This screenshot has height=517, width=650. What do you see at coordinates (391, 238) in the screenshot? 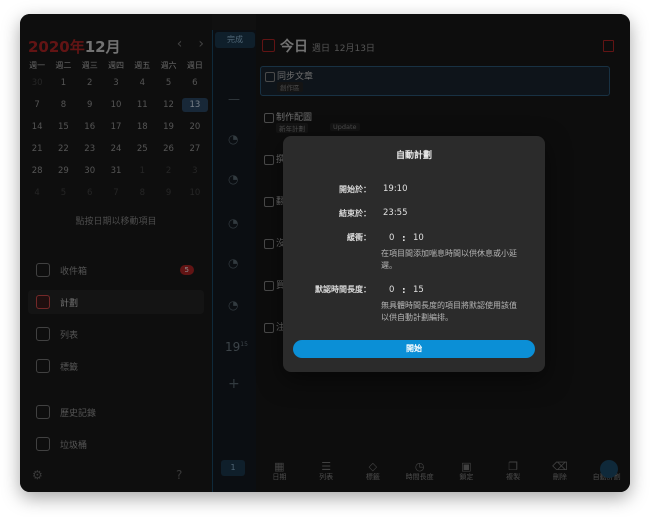
I see `buffer-hours-field: 0` at bounding box center [391, 238].